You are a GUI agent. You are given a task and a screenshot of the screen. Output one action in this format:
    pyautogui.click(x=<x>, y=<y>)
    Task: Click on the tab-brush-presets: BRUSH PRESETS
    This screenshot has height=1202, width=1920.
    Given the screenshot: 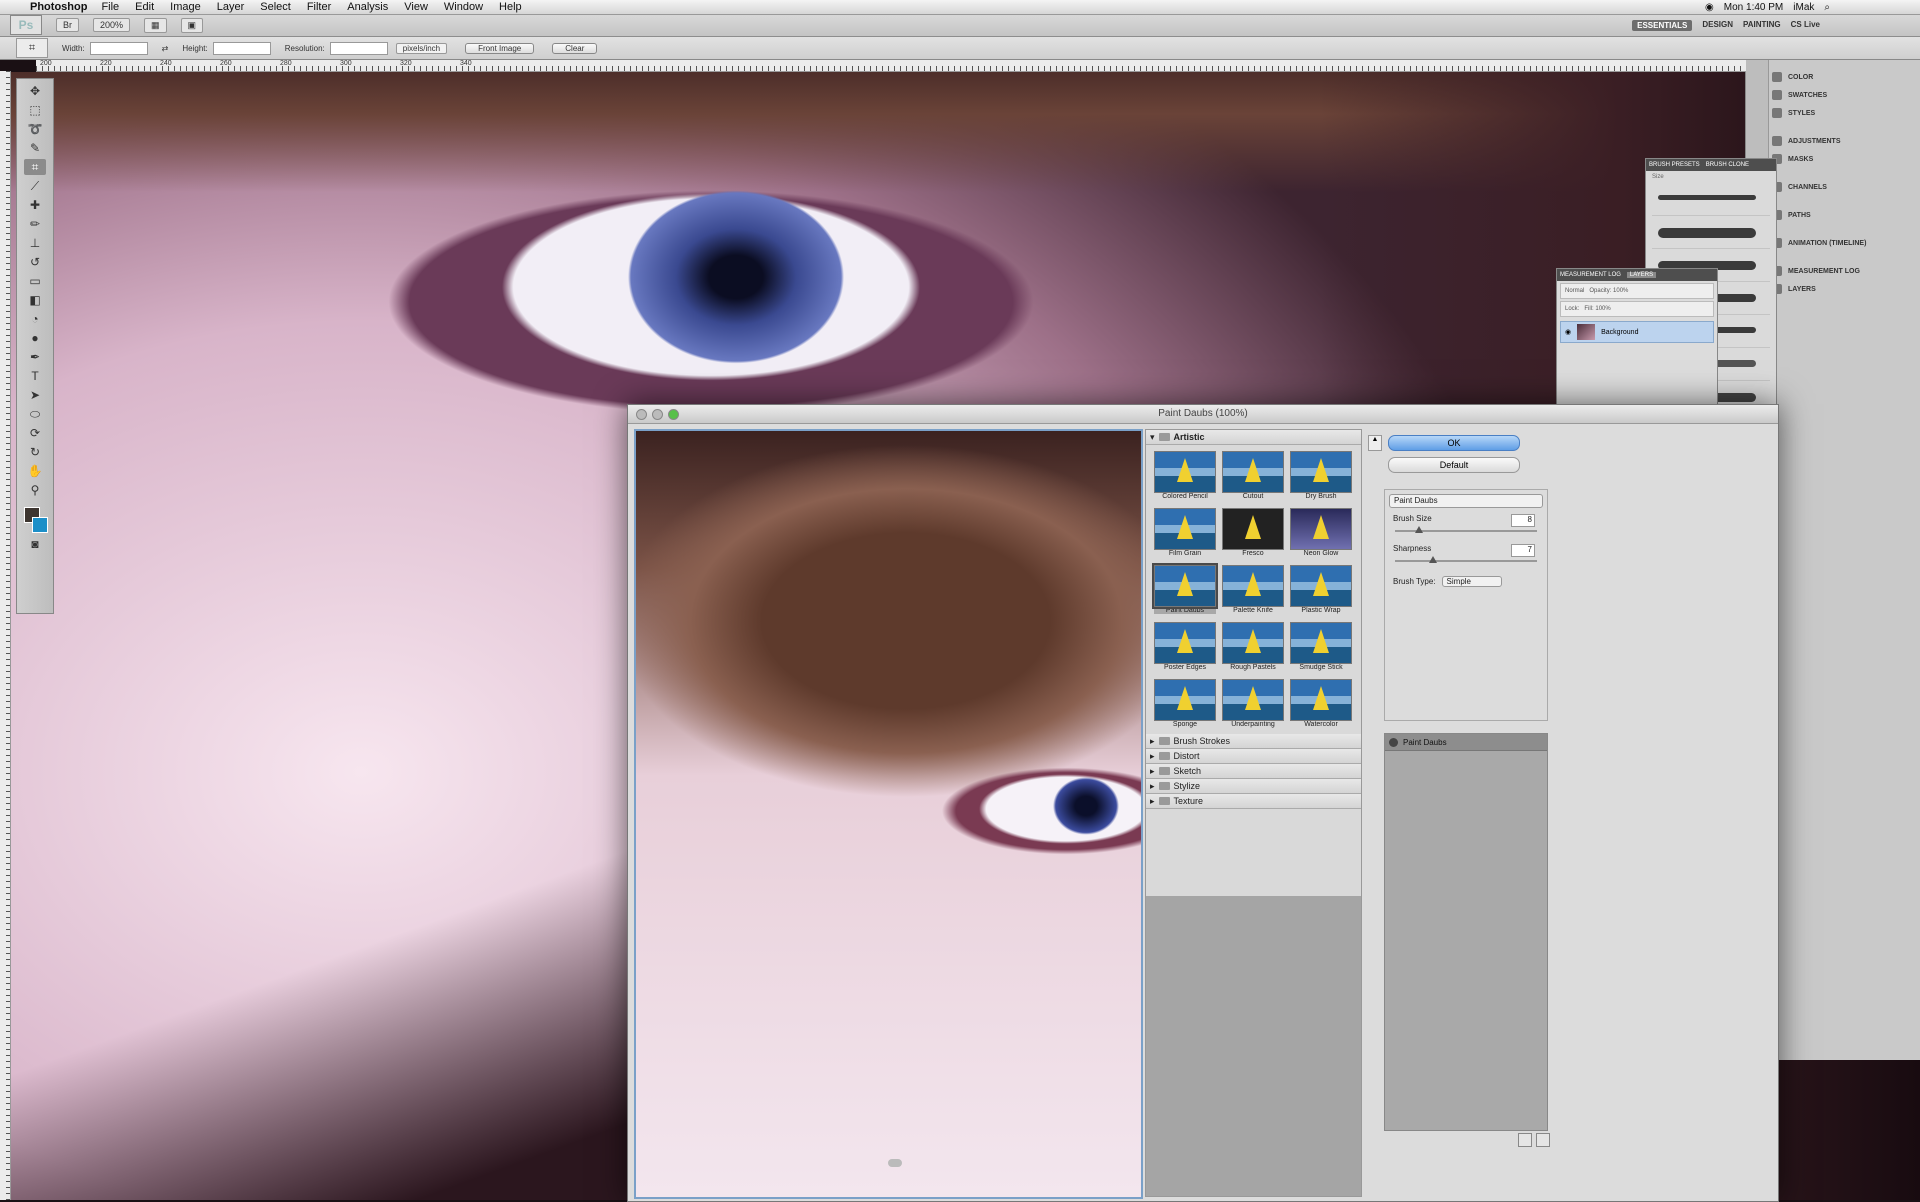 What is the action you would take?
    pyautogui.click(x=1674, y=165)
    